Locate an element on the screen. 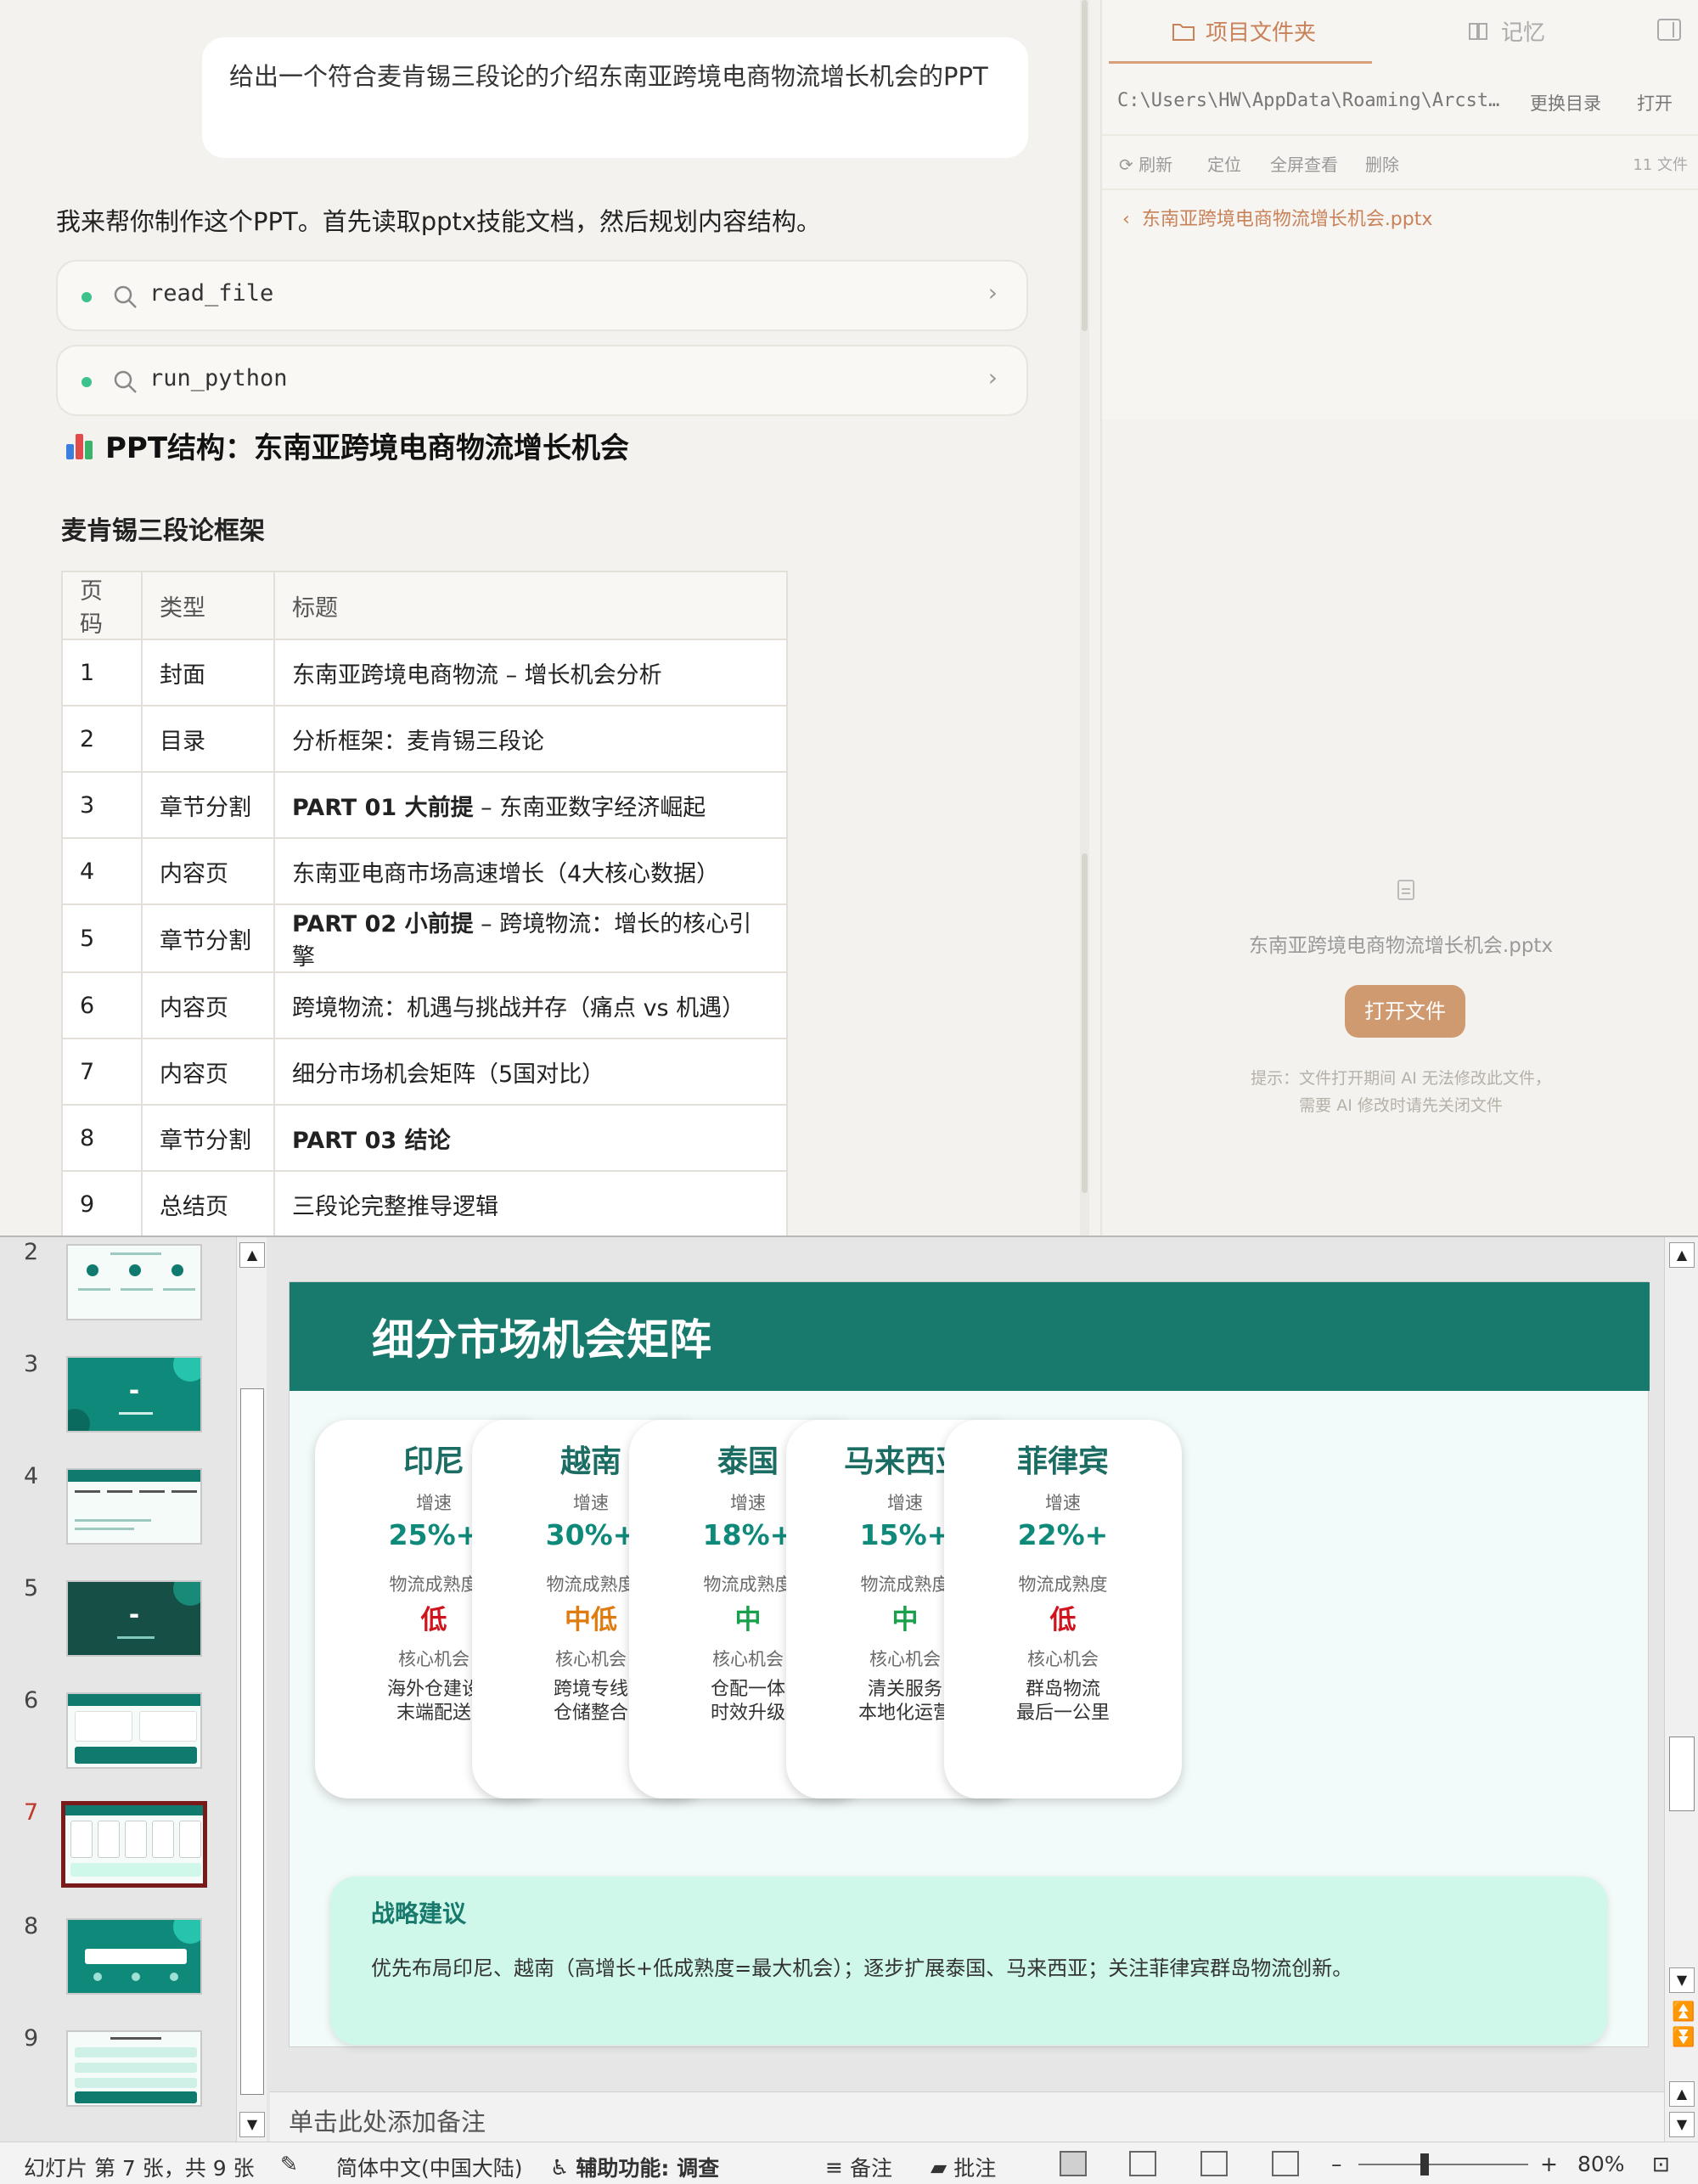 This screenshot has width=1698, height=2184. refresh-button: ⟳ 刷新 is located at coordinates (1145, 163).